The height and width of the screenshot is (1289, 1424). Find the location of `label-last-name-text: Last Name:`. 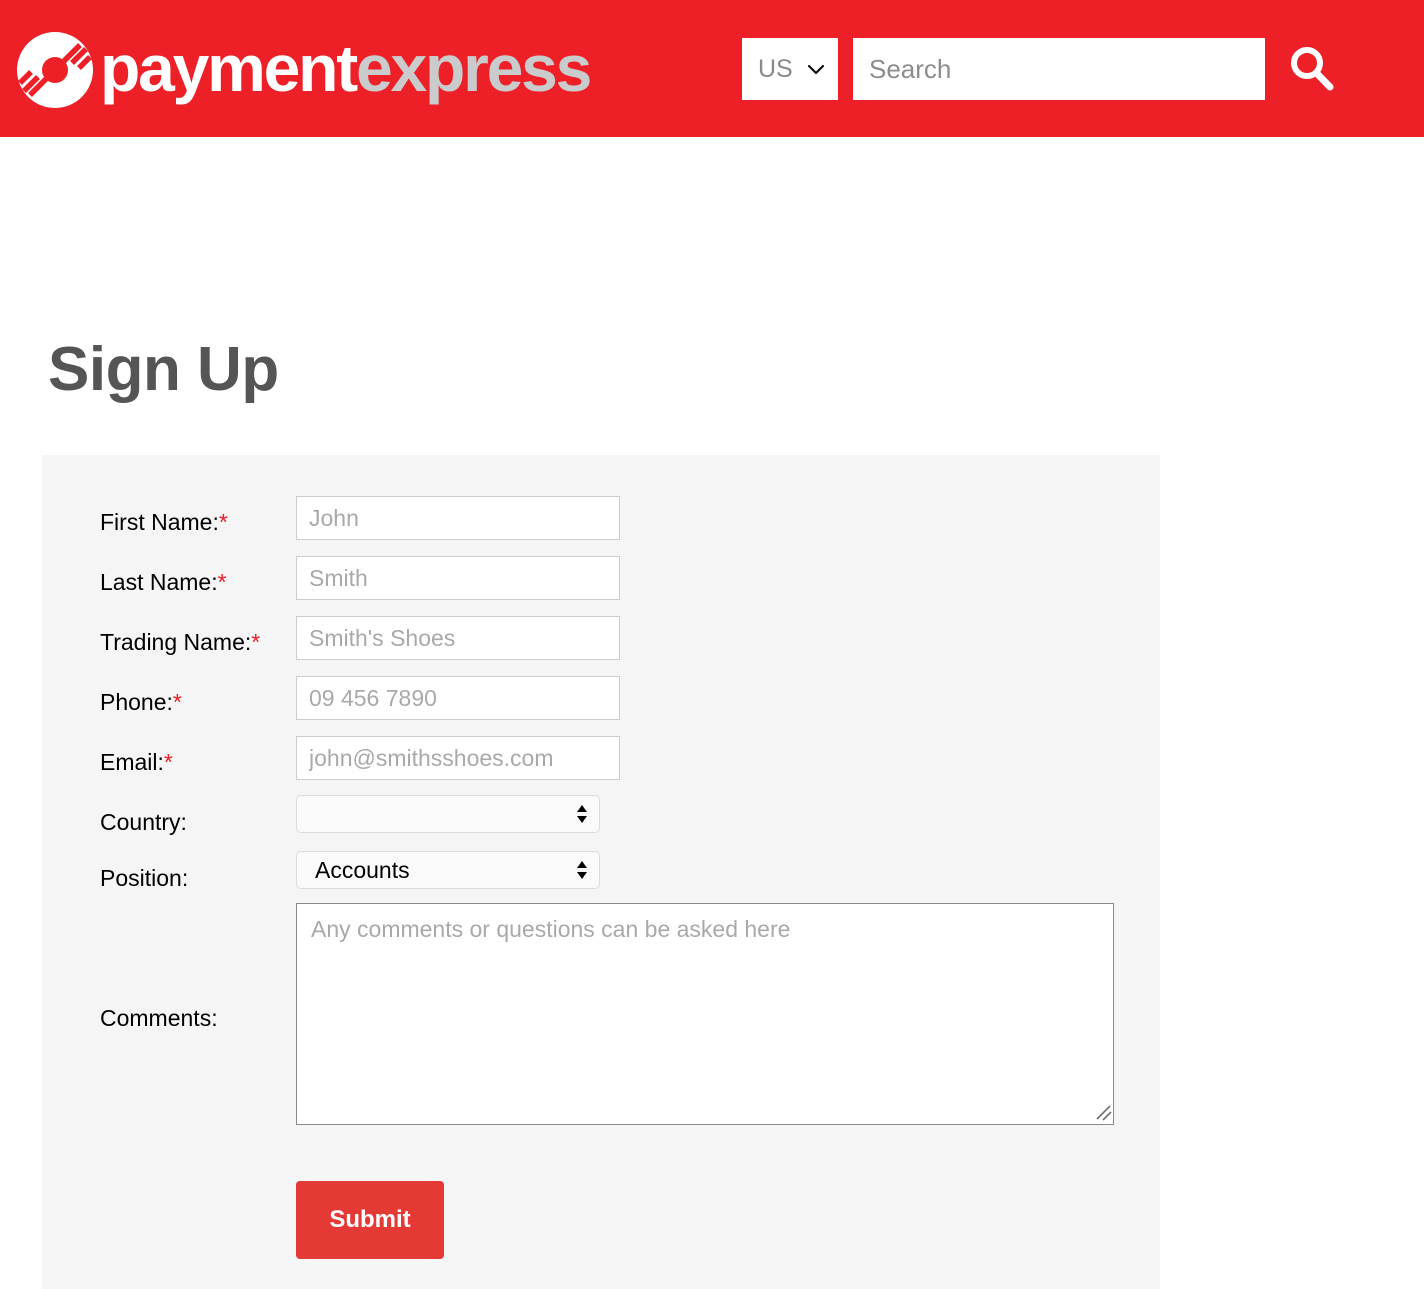

label-last-name-text: Last Name: is located at coordinates (159, 582).